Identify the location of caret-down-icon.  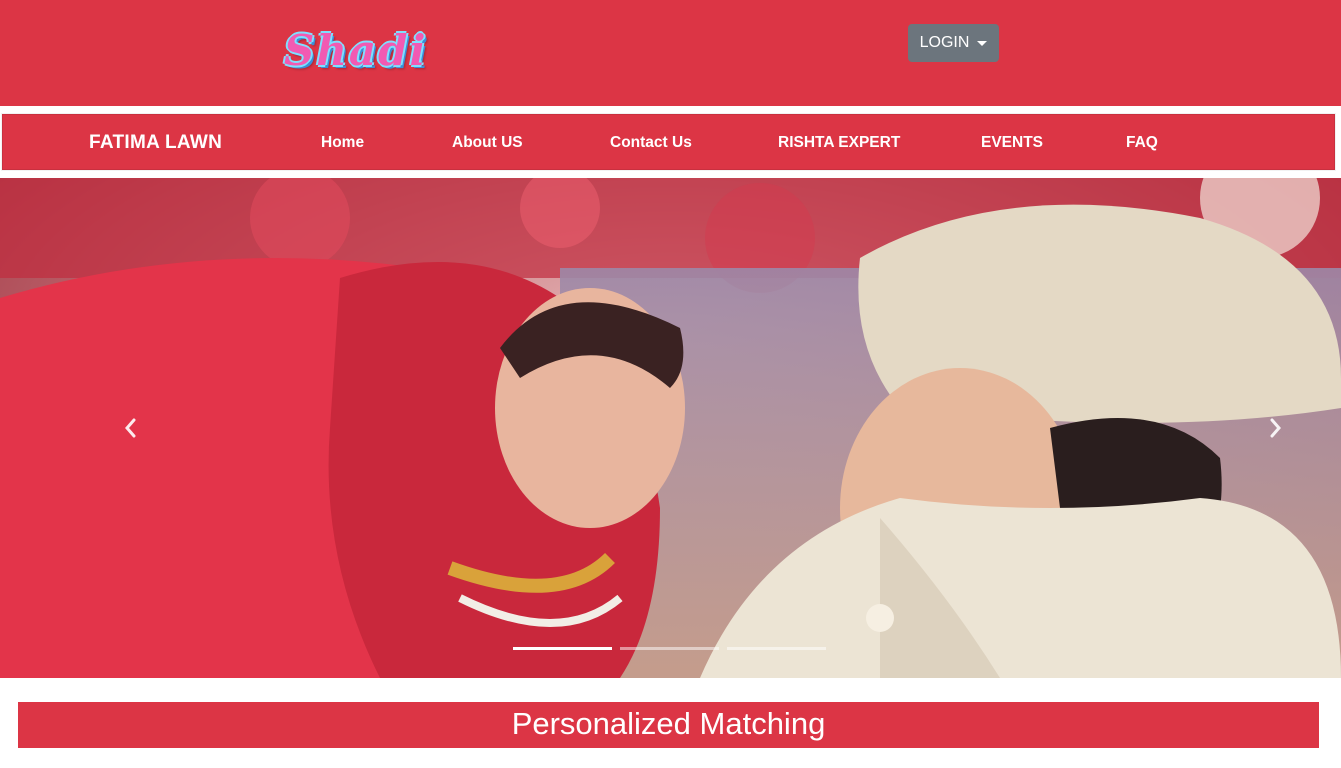
(982, 43).